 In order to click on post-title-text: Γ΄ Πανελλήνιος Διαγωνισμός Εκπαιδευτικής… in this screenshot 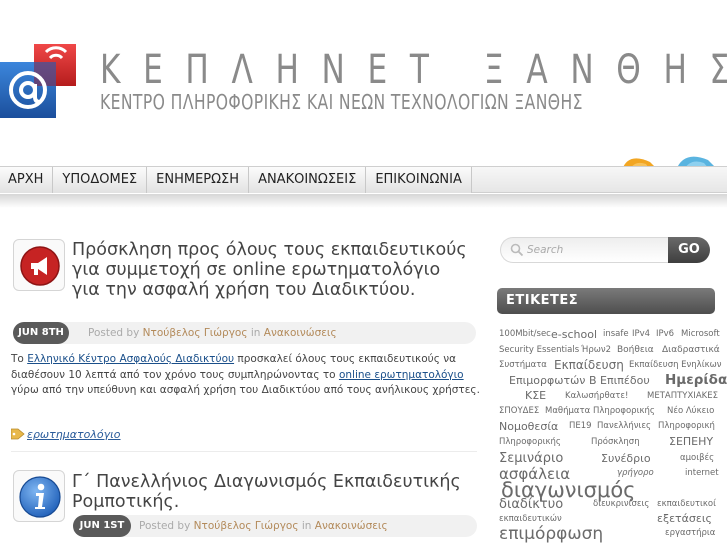, I will do `click(266, 492)`.